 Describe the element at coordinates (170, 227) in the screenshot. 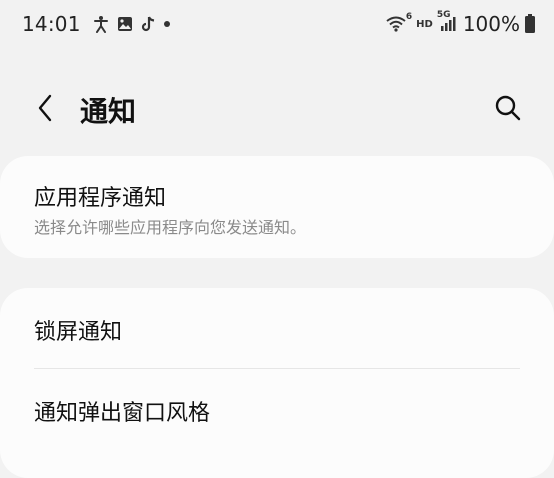

I see `app-notifications-subtitle: 选择允许哪些应用程序向您发送通知。` at that location.